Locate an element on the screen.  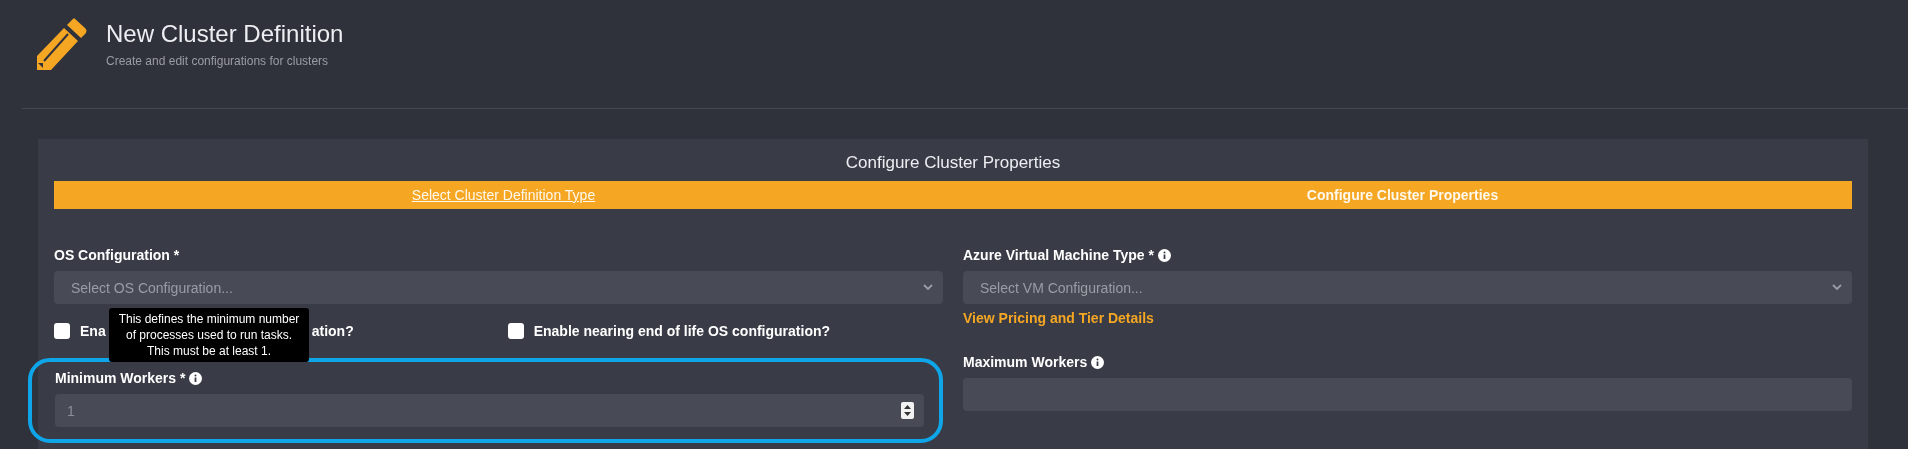
tooltip: This defines the minimum number of processes used to run tasks. This must be at least 1. is located at coordinates (209, 335).